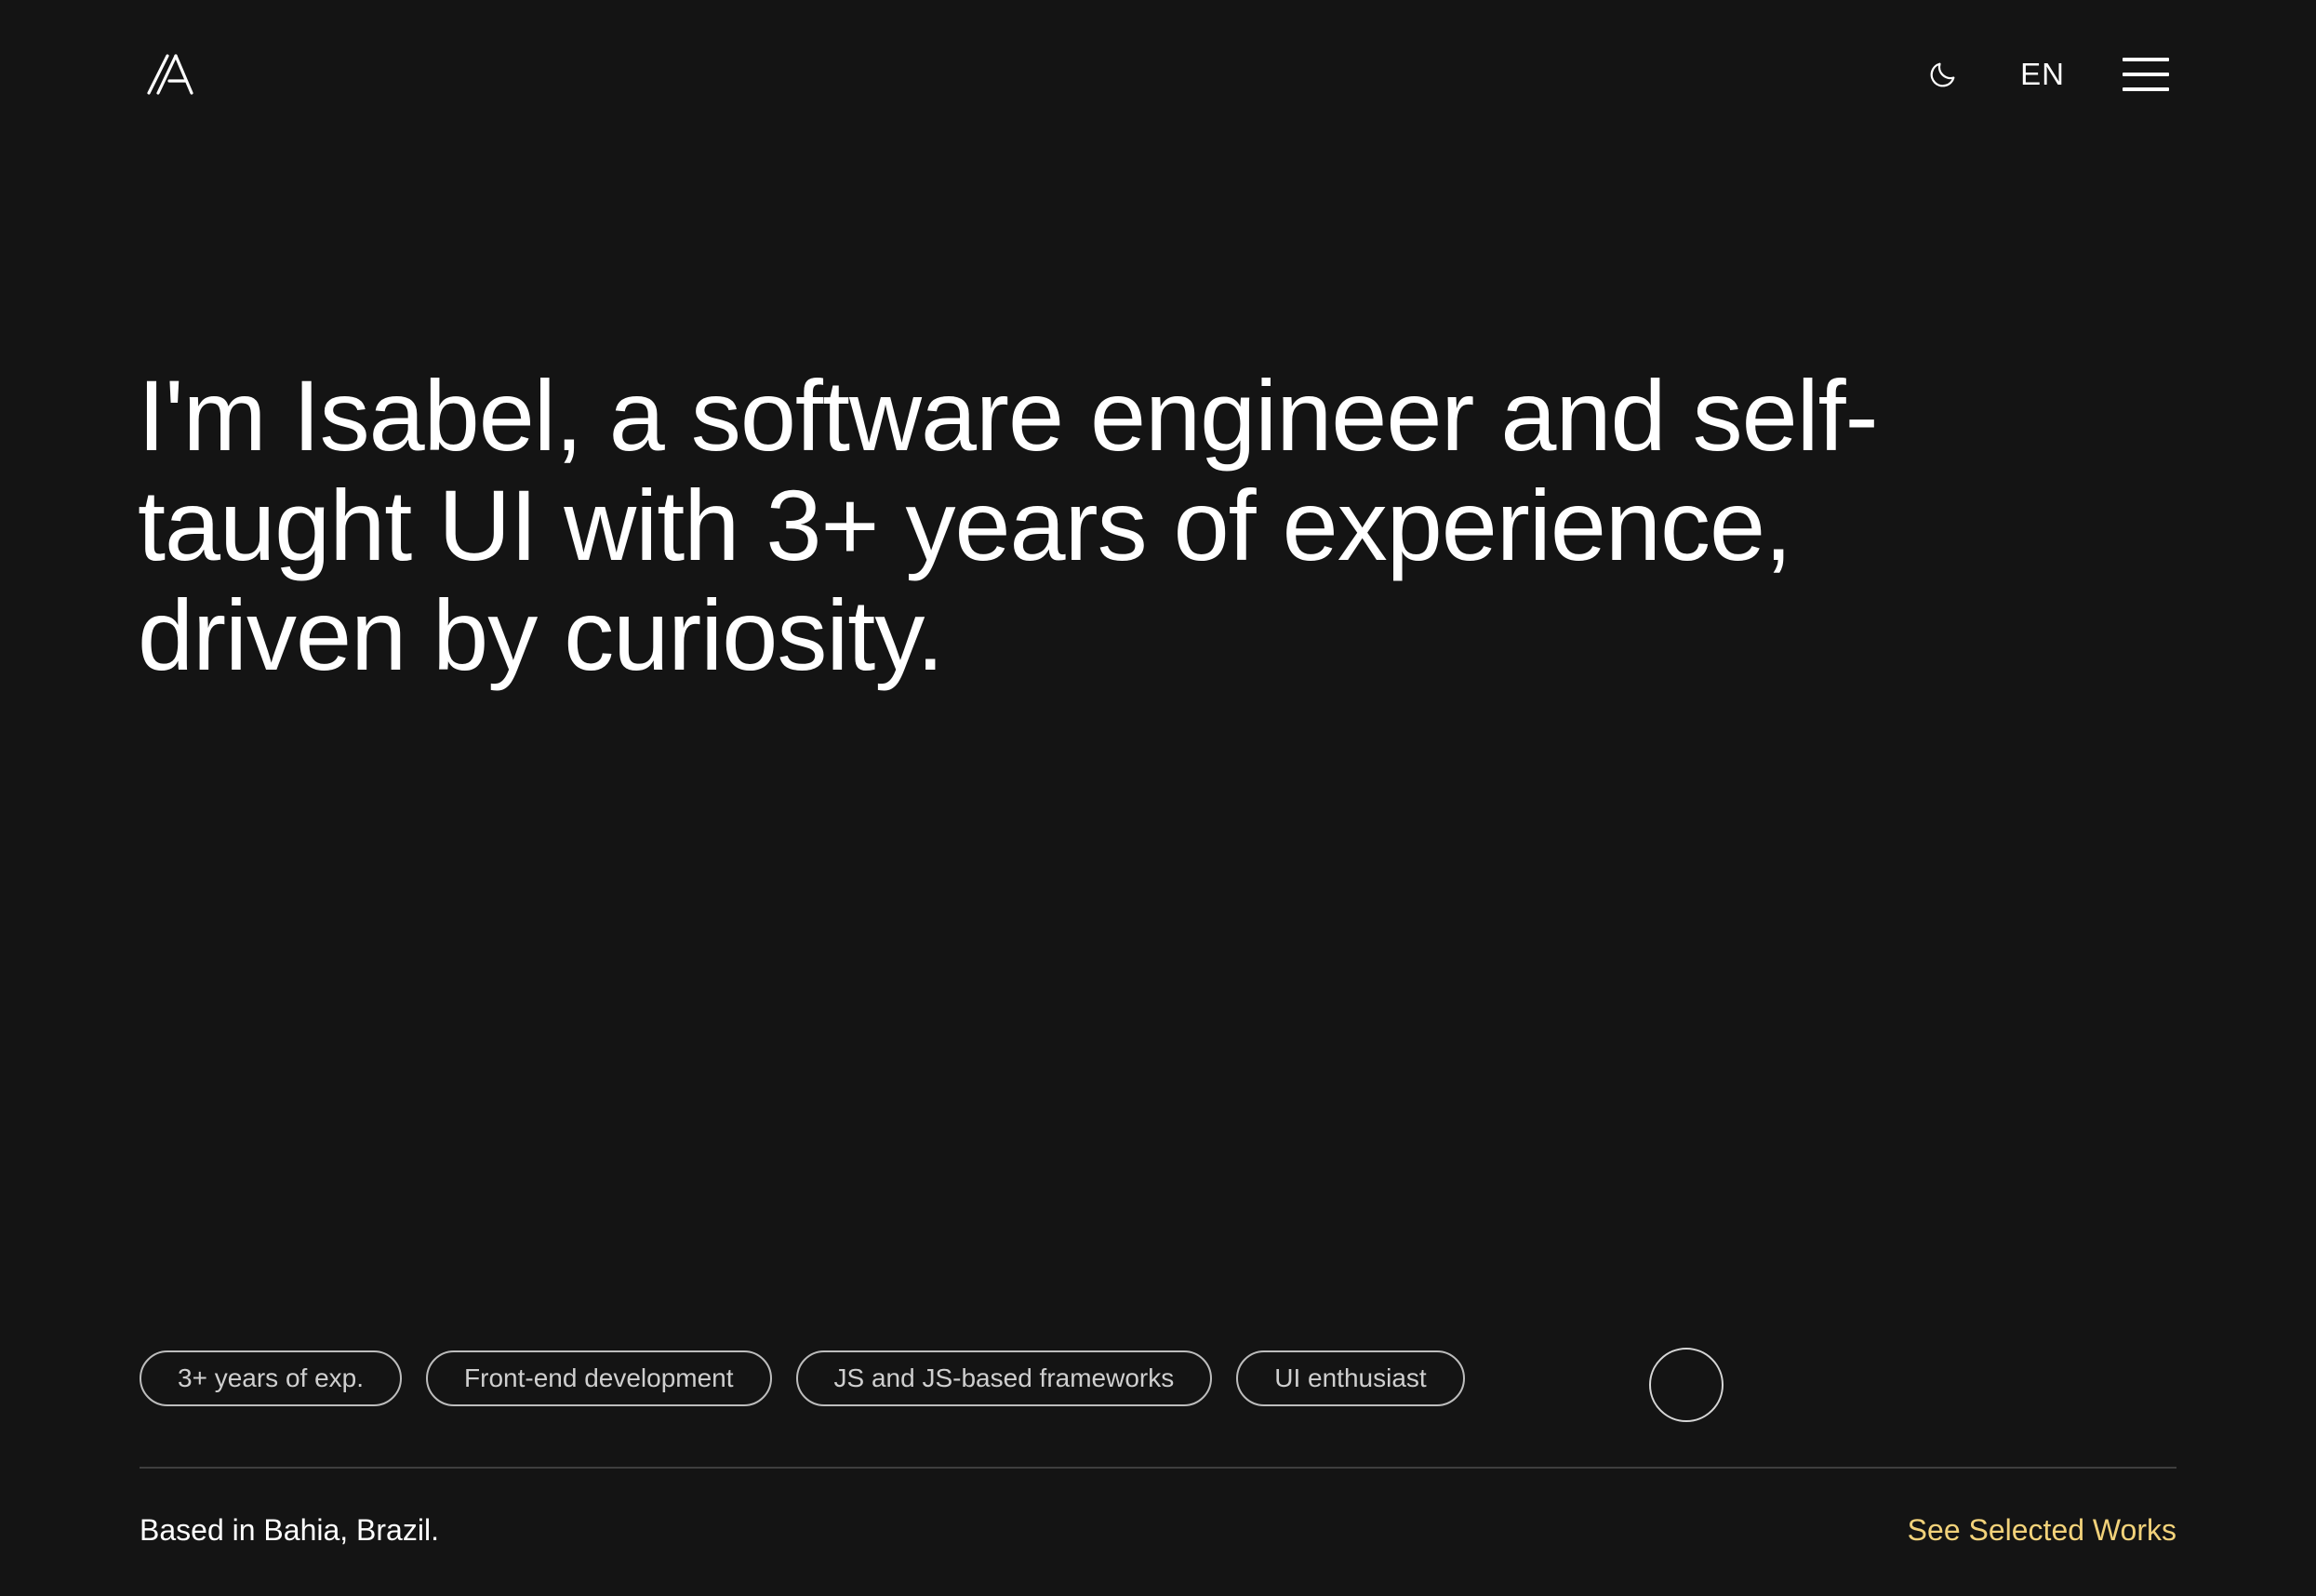 This screenshot has height=1596, width=2316. I want to click on theme-toggle-button, so click(1943, 74).